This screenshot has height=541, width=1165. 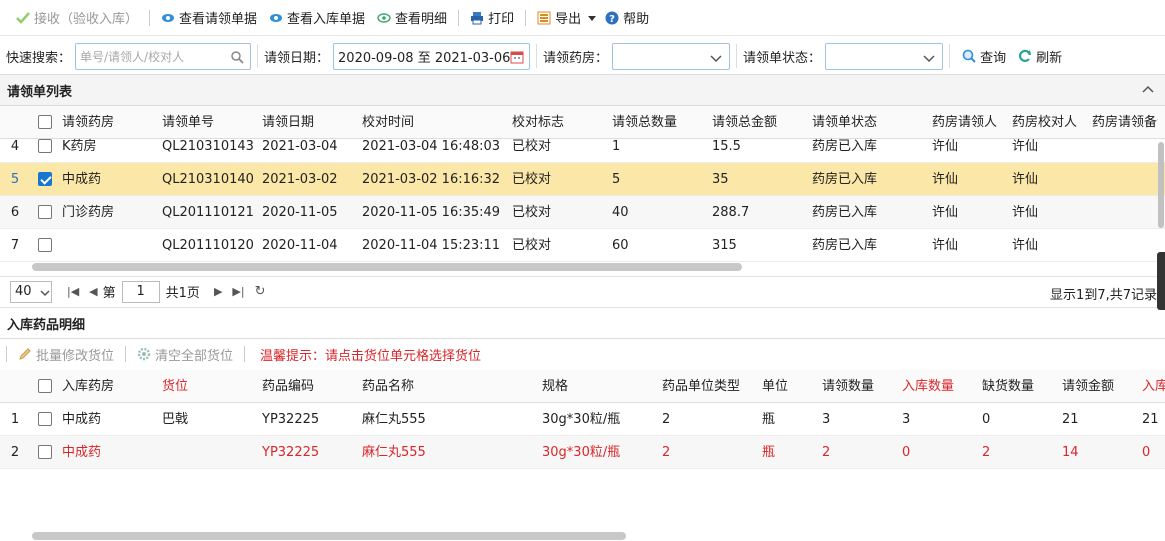 I want to click on col-header: 货位, so click(x=209, y=386).